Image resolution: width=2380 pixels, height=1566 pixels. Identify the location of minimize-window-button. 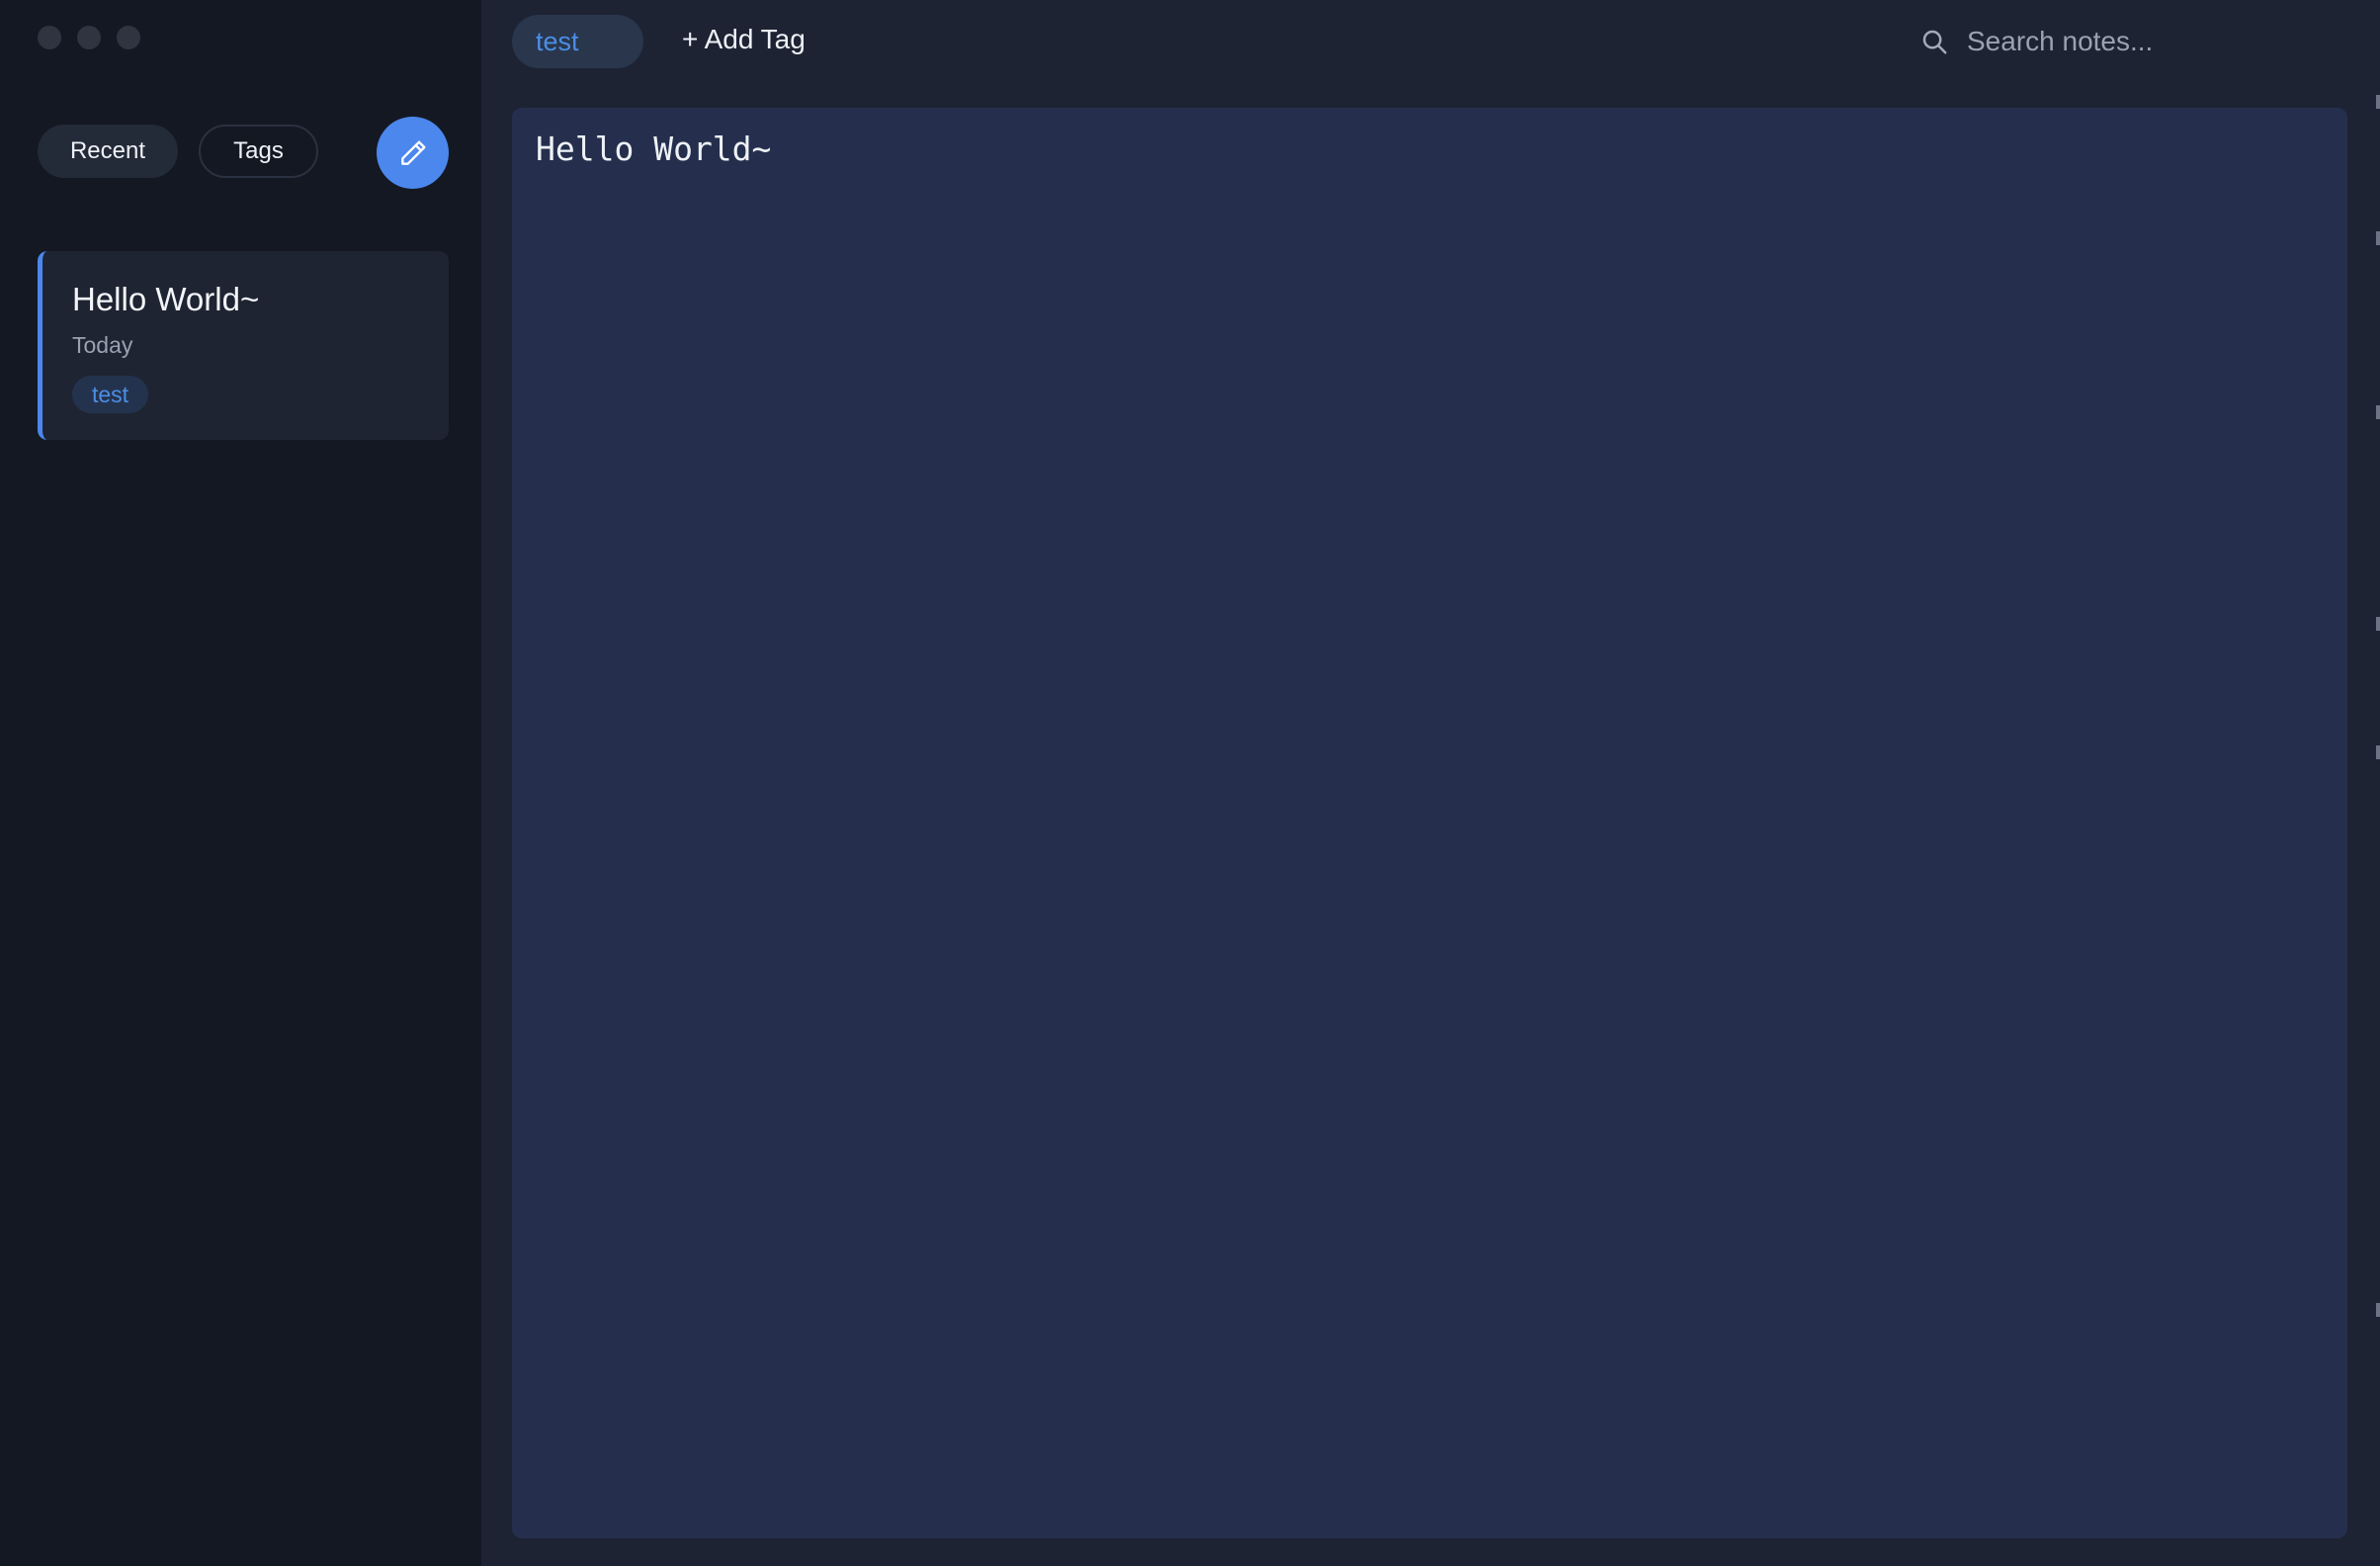
(89, 38).